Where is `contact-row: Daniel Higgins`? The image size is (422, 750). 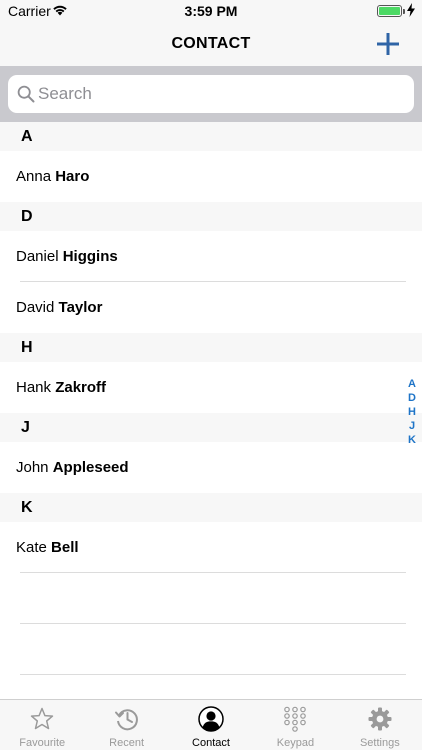
contact-row: Daniel Higgins is located at coordinates (211, 256).